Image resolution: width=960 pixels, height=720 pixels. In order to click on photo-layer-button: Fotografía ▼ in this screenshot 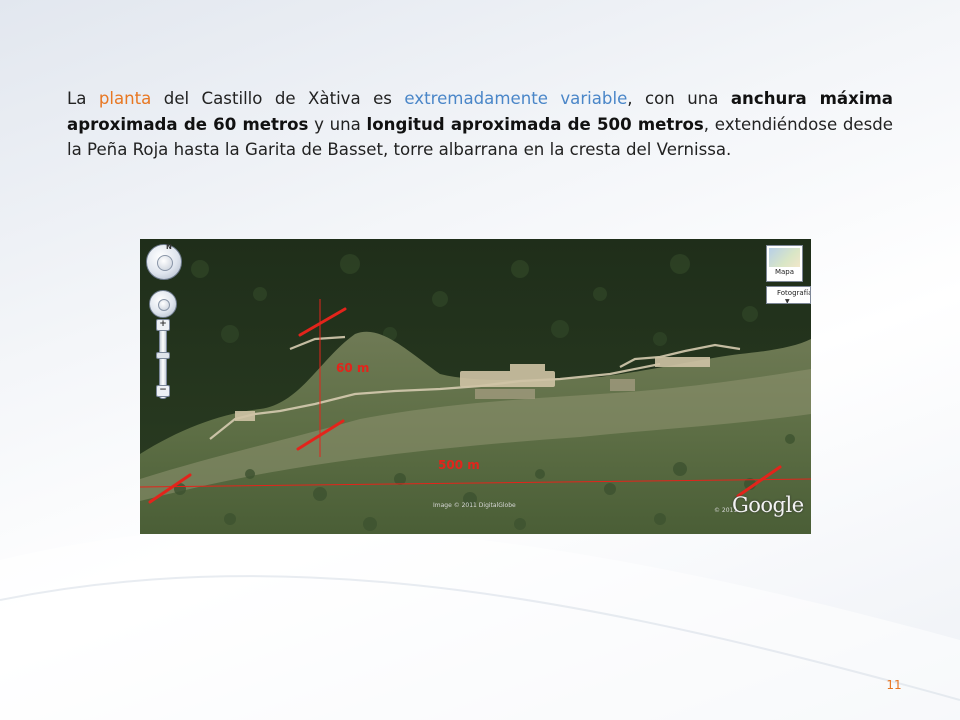, I will do `click(788, 295)`.